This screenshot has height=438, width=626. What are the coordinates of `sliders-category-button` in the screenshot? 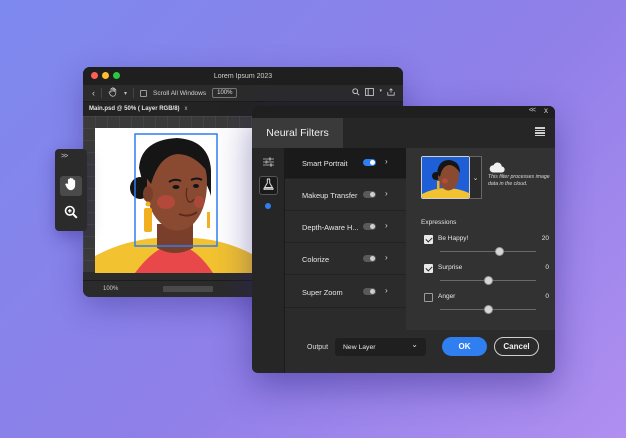 It's located at (268, 162).